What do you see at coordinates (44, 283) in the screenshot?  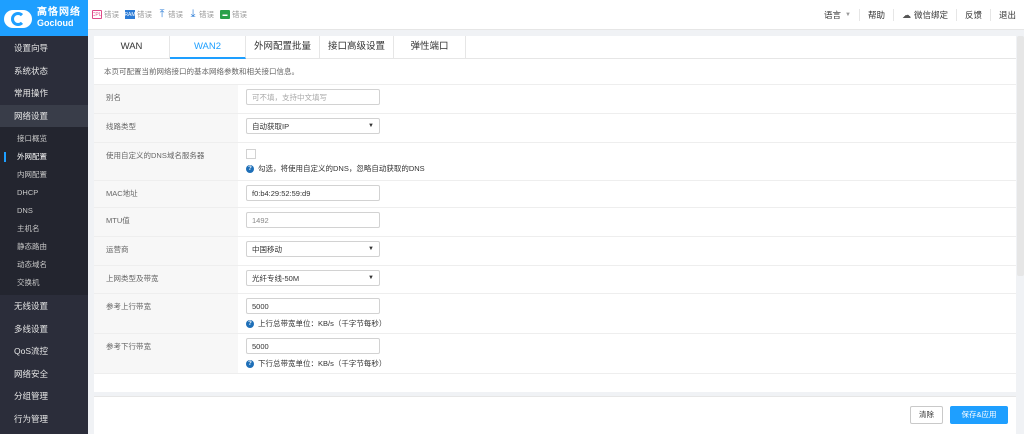 I see `sidebar-subitem-switch: 交换机` at bounding box center [44, 283].